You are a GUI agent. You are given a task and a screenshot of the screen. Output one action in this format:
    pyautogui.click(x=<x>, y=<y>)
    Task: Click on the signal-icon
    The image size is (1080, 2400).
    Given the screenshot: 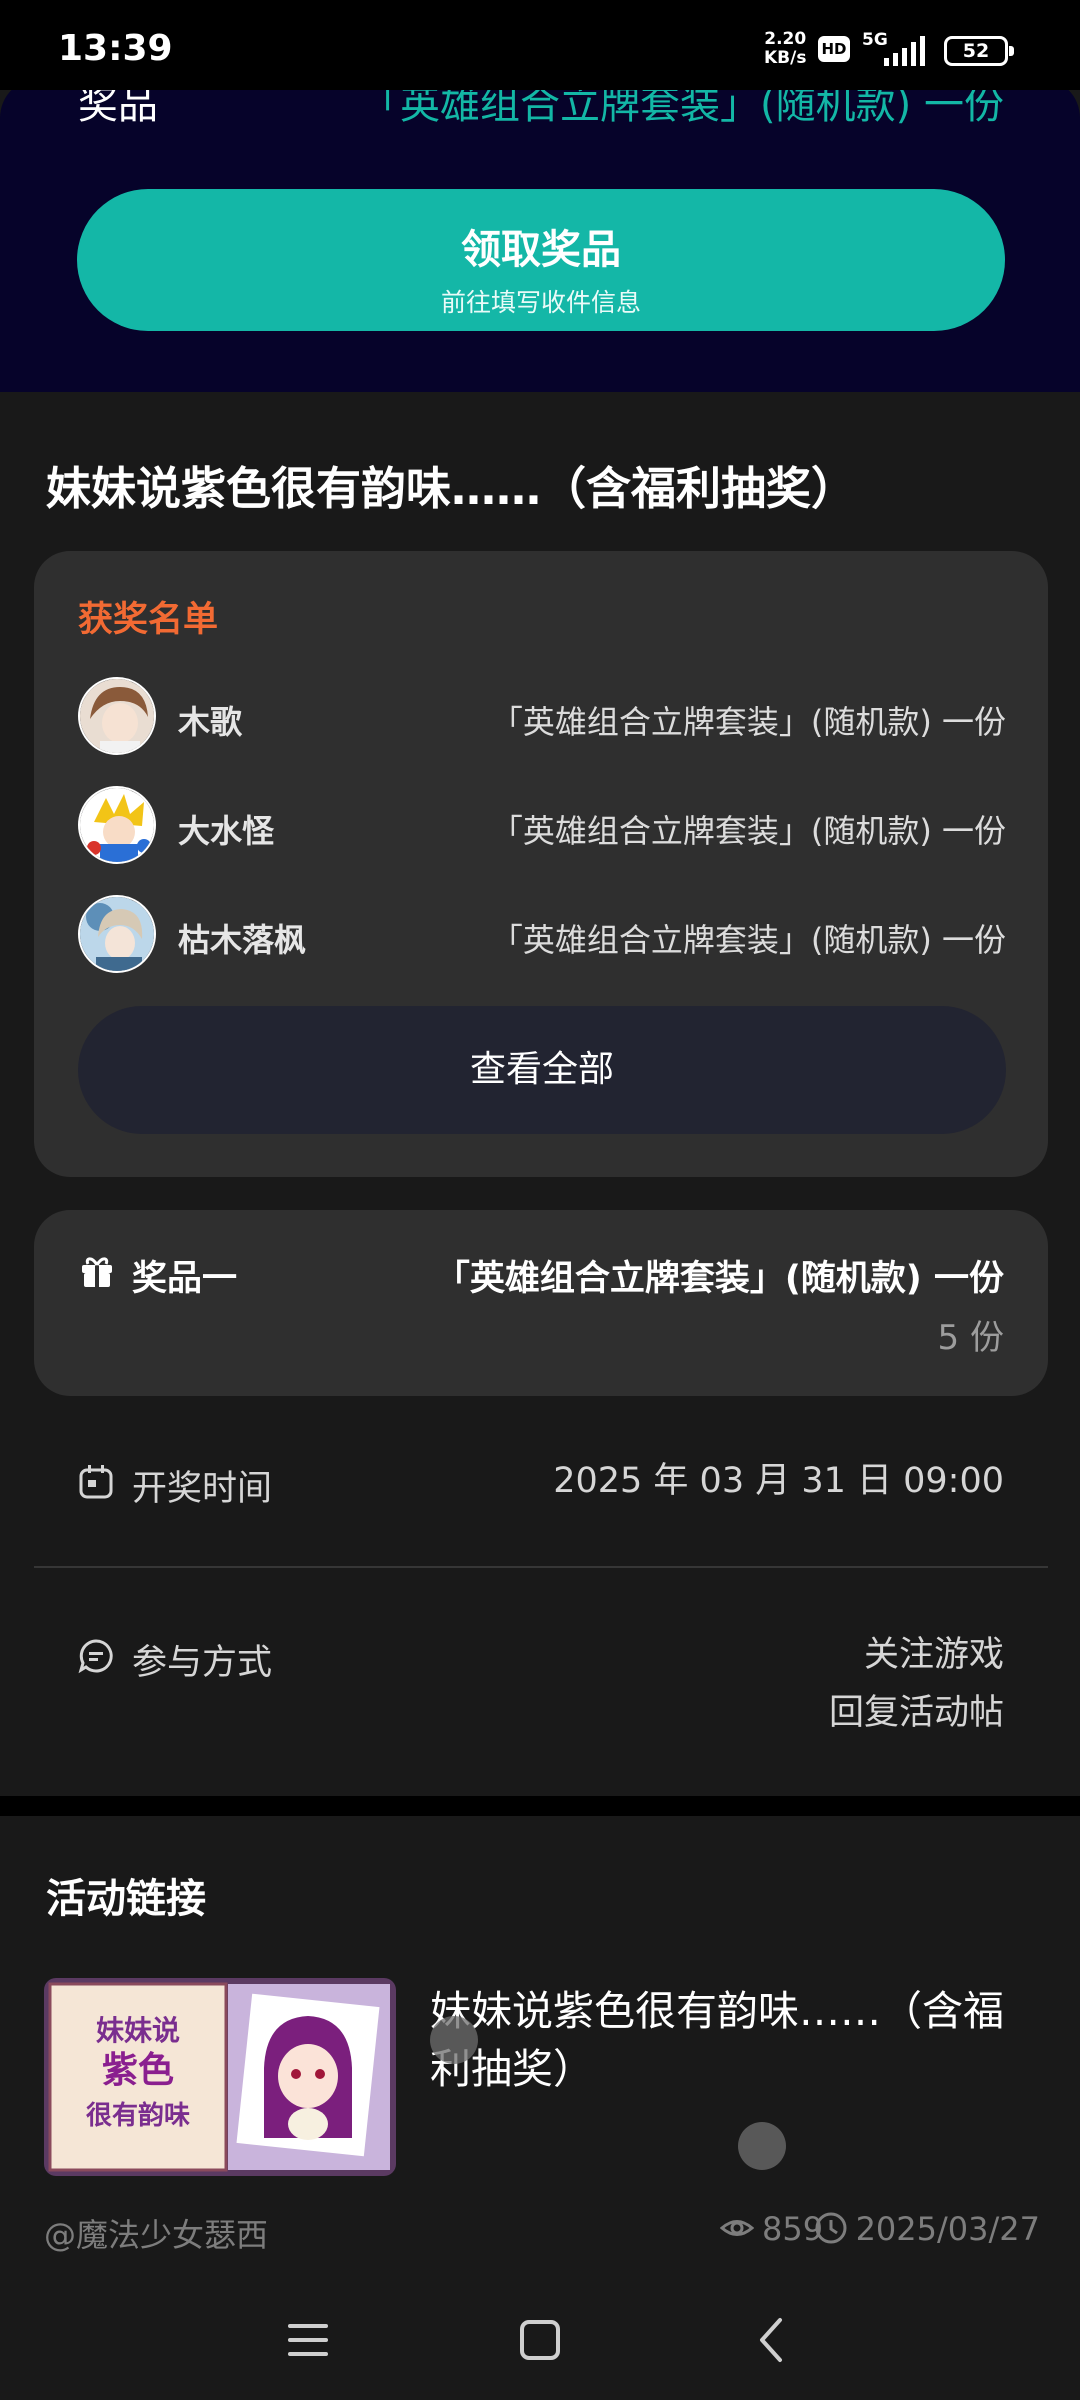 What is the action you would take?
    pyautogui.click(x=904, y=51)
    